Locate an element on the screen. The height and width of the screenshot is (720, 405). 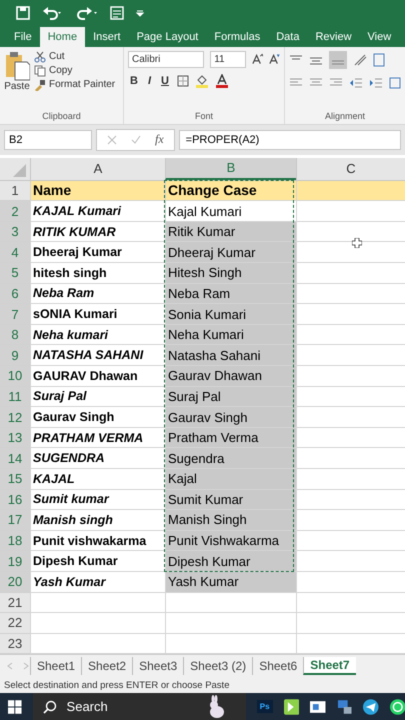
table-cell: Ritik Kumar is located at coordinates (230, 232).